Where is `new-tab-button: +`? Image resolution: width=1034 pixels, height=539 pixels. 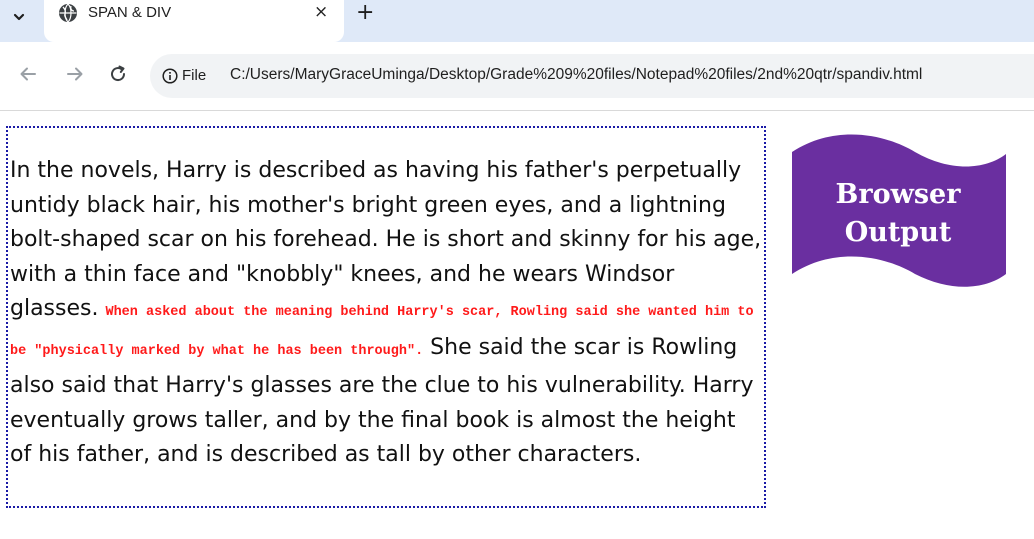
new-tab-button: + is located at coordinates (365, 12).